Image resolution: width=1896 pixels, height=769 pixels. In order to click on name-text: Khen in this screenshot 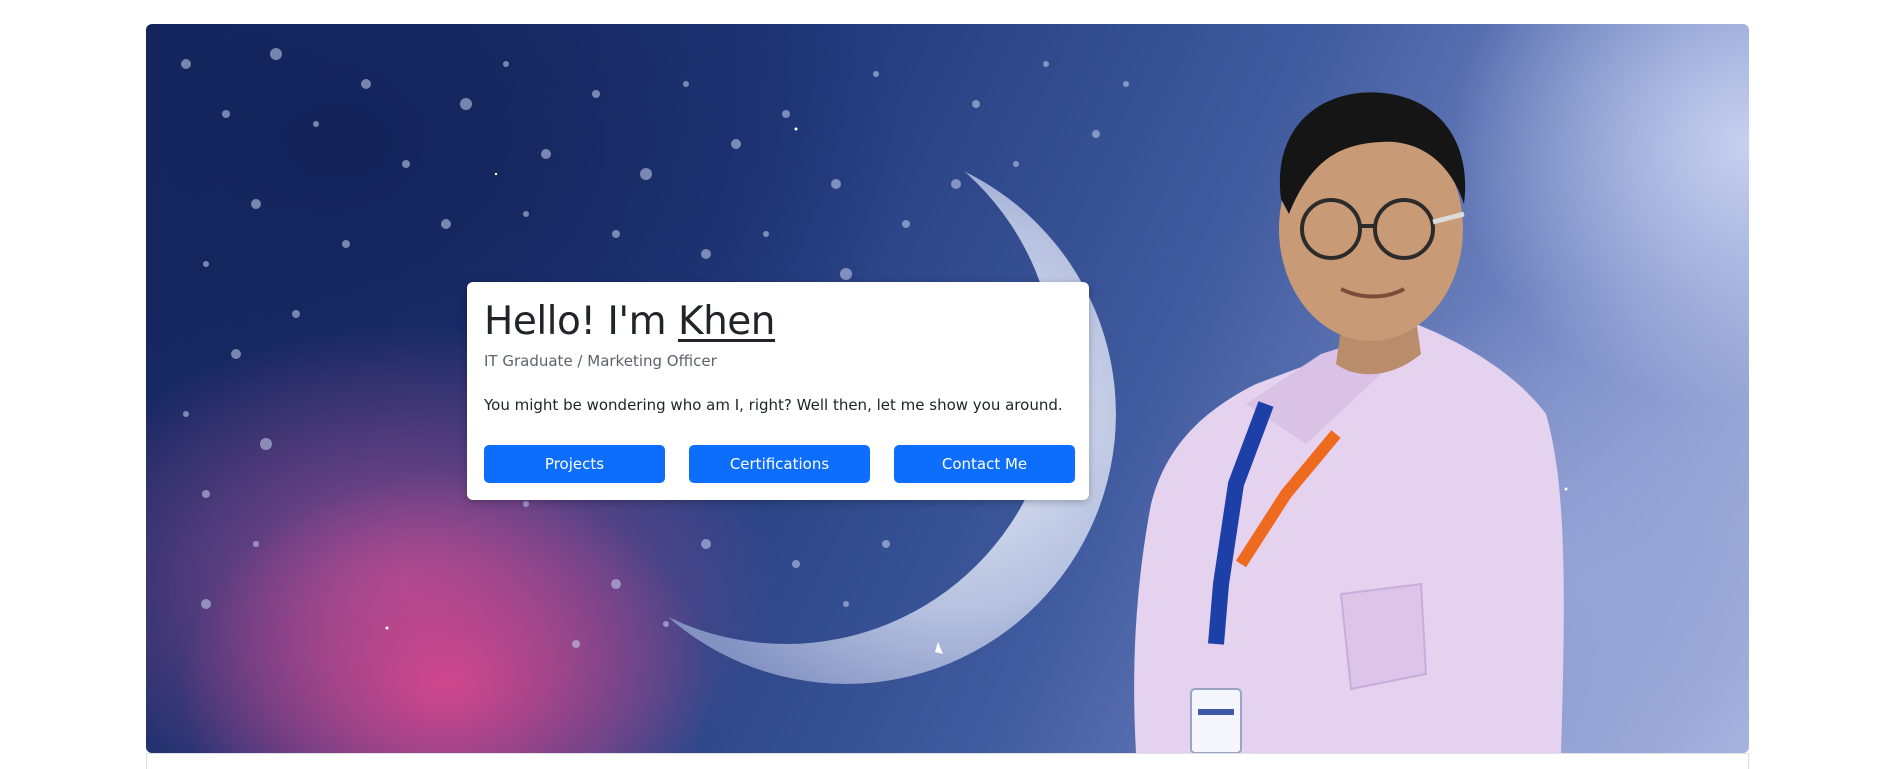, I will do `click(727, 321)`.